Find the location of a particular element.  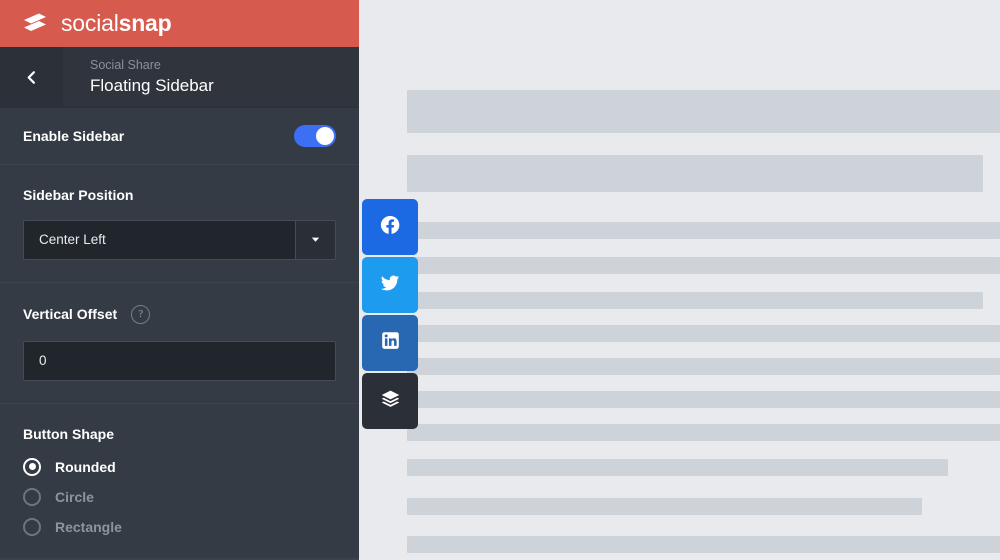

button-shape-section: Button Shape Rounded Circle Rectangle is located at coordinates (179, 481).